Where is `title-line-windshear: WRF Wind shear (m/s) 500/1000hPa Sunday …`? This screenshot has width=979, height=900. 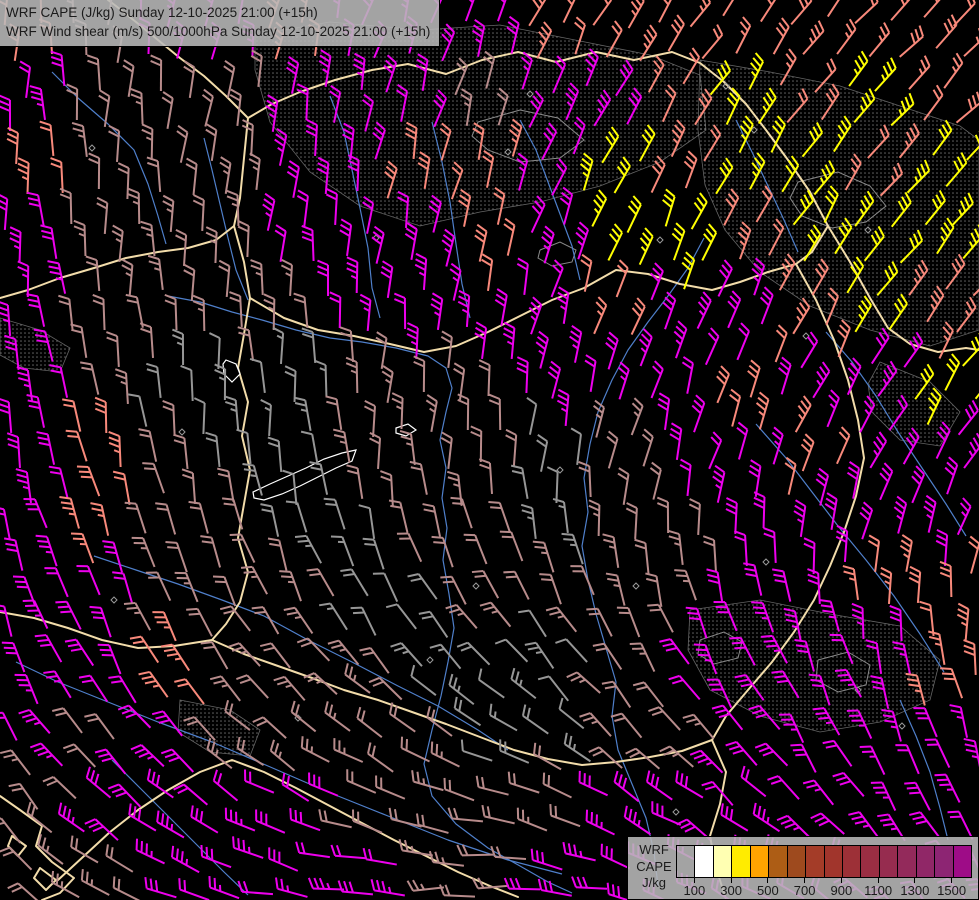
title-line-windshear: WRF Wind shear (m/s) 500/1000hPa Sunday … is located at coordinates (218, 31).